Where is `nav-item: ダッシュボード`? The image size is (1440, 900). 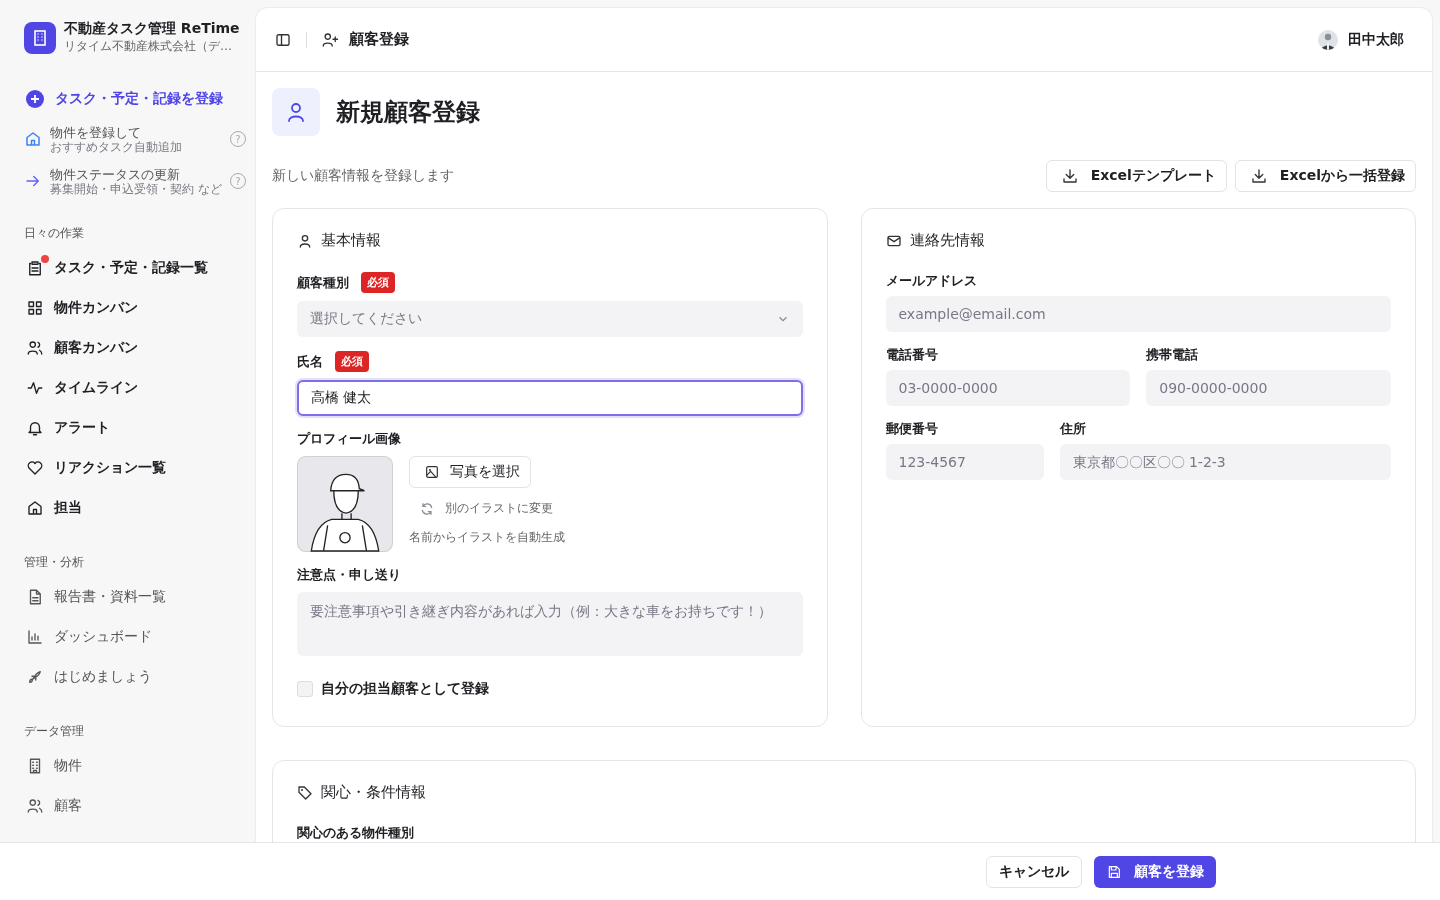
nav-item: ダッシュボード is located at coordinates (132, 637).